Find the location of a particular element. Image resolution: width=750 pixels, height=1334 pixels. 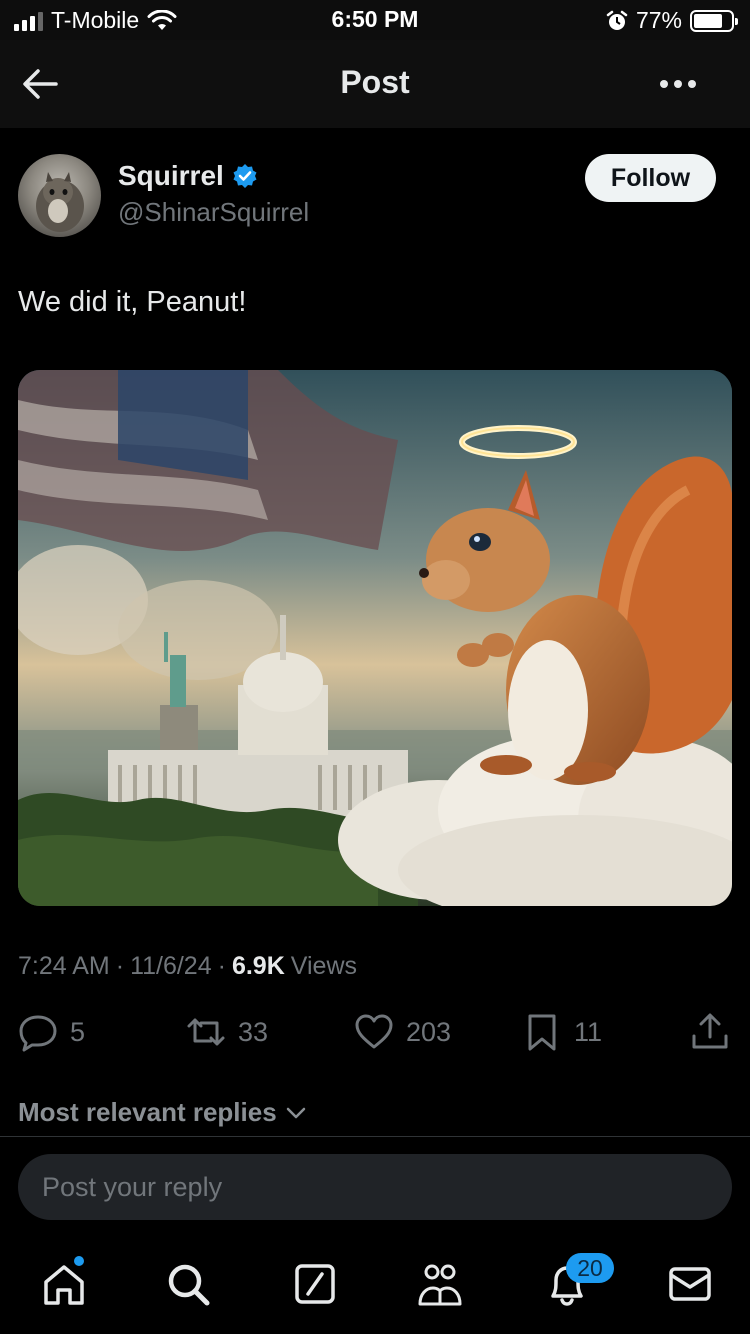

post-date: 11/6/24 is located at coordinates (171, 966).